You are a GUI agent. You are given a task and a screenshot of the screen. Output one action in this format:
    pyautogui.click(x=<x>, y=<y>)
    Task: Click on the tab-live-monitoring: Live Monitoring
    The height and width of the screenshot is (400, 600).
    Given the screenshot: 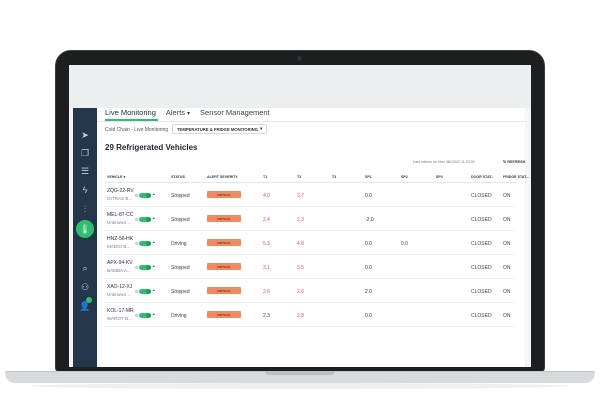 What is the action you would take?
    pyautogui.click(x=131, y=114)
    